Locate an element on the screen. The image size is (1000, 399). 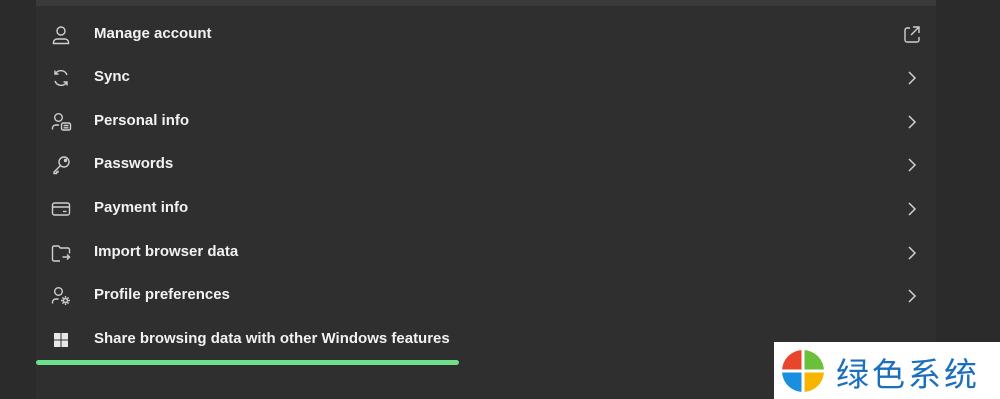
windows-color-logo-icon is located at coordinates (803, 371).